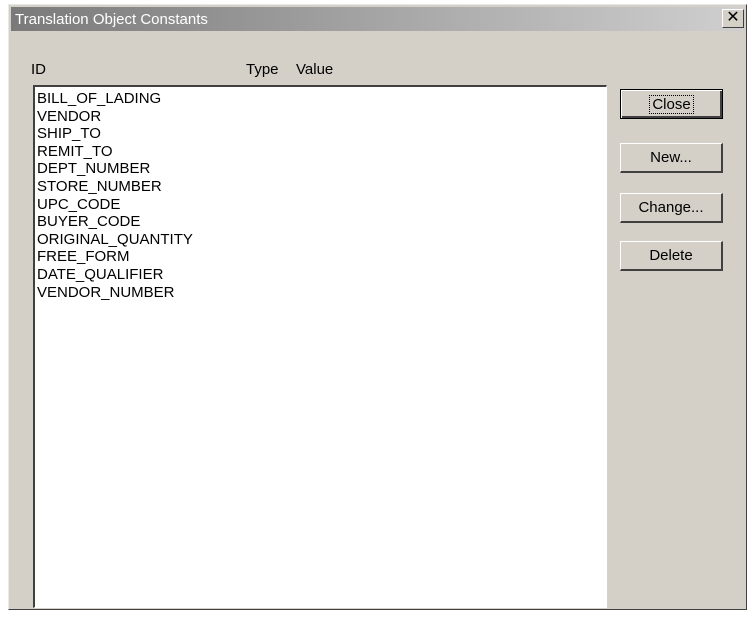  Describe the element at coordinates (321, 275) in the screenshot. I see `list-item: DATE_QUALIFIER` at that location.